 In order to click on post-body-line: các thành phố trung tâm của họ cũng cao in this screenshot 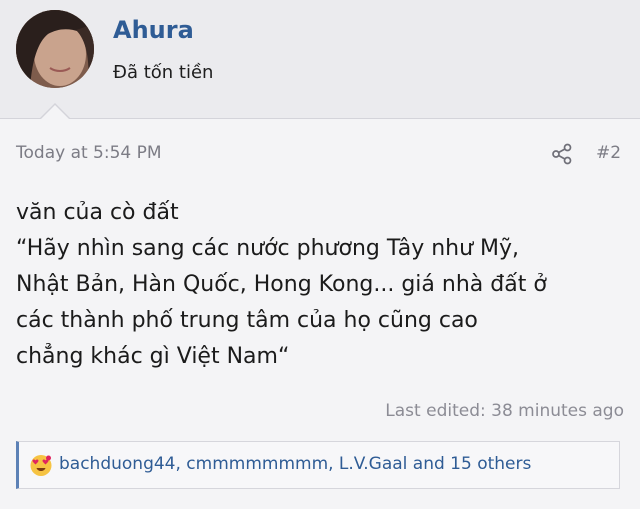, I will do `click(247, 320)`.